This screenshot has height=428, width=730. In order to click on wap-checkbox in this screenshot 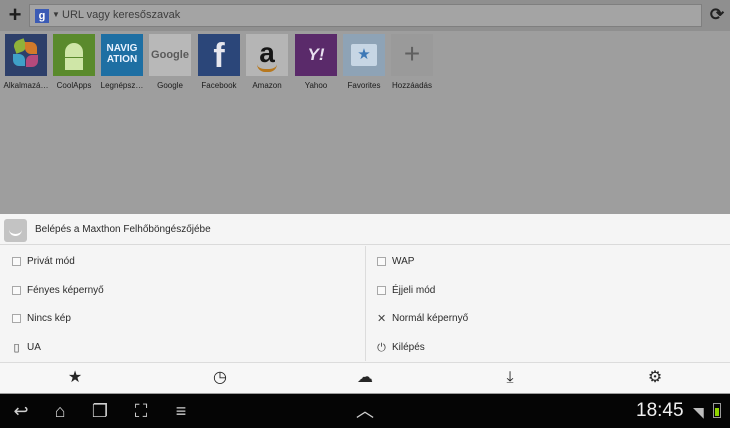, I will do `click(381, 261)`.